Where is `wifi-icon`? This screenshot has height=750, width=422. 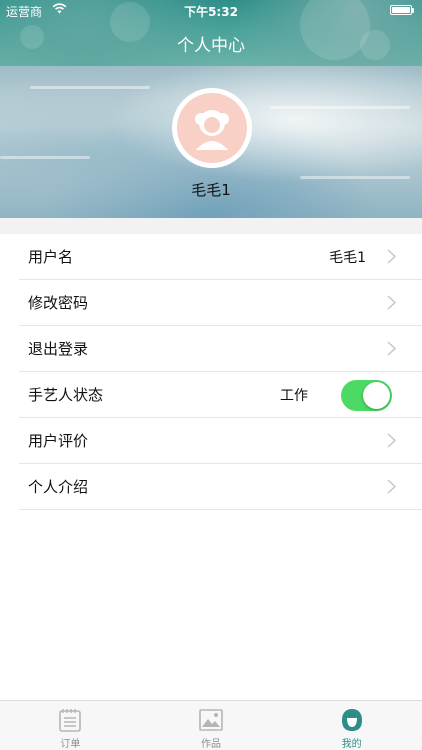
wifi-icon is located at coordinates (59, 10).